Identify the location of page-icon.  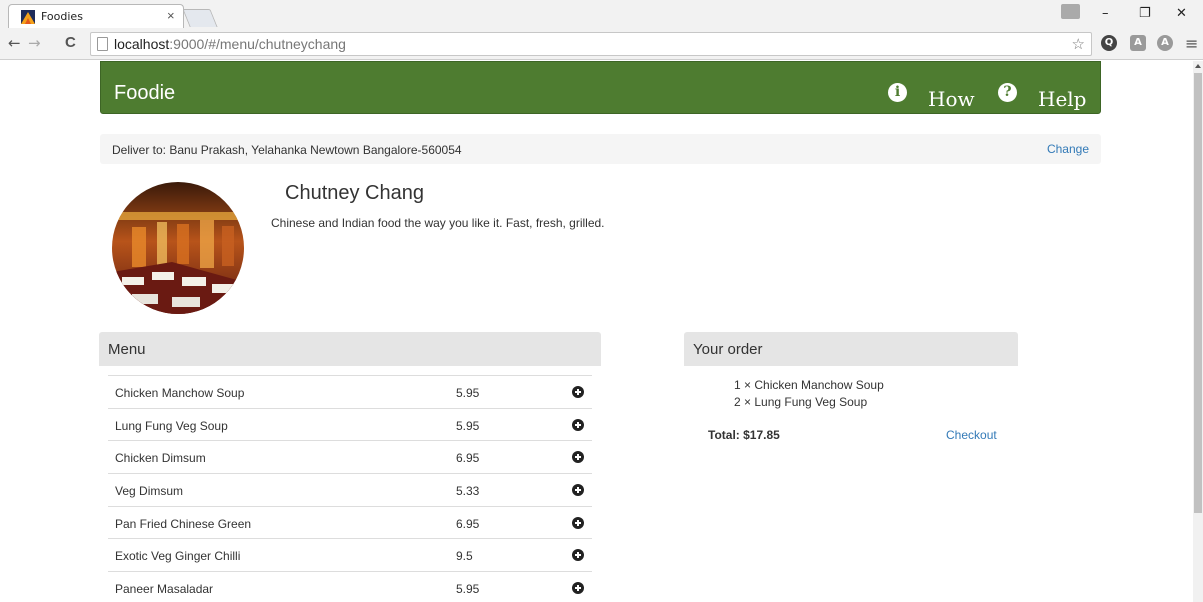
(102, 44).